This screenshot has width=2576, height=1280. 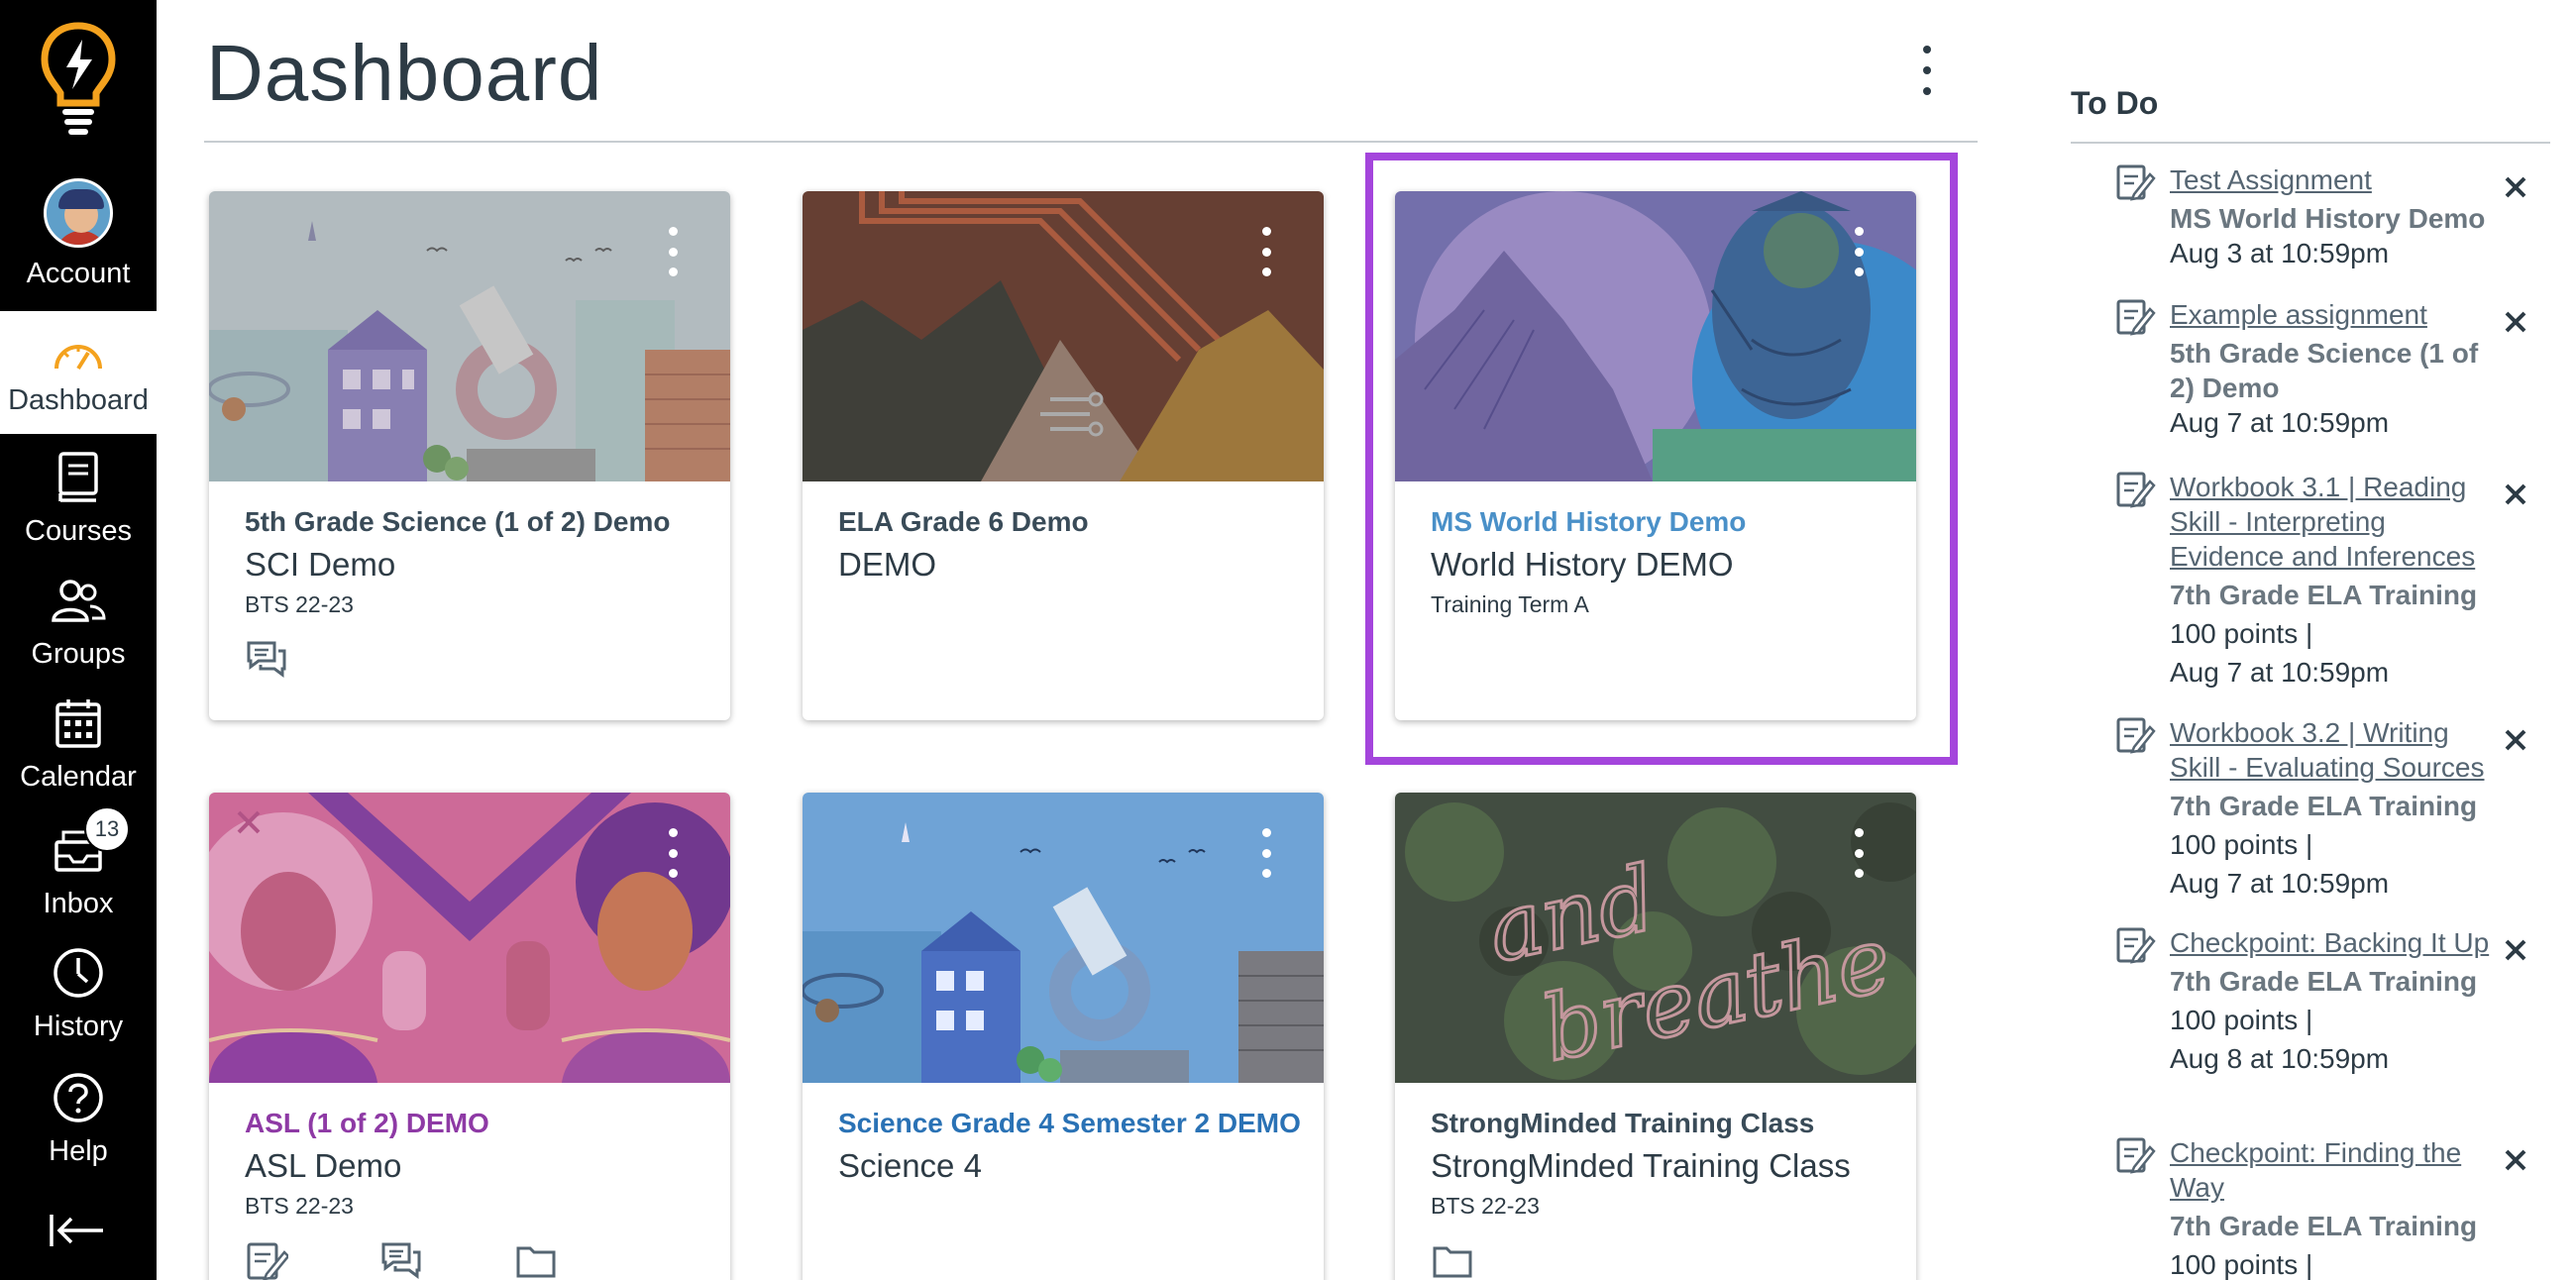 I want to click on course-term: Training Term A, so click(x=1510, y=604).